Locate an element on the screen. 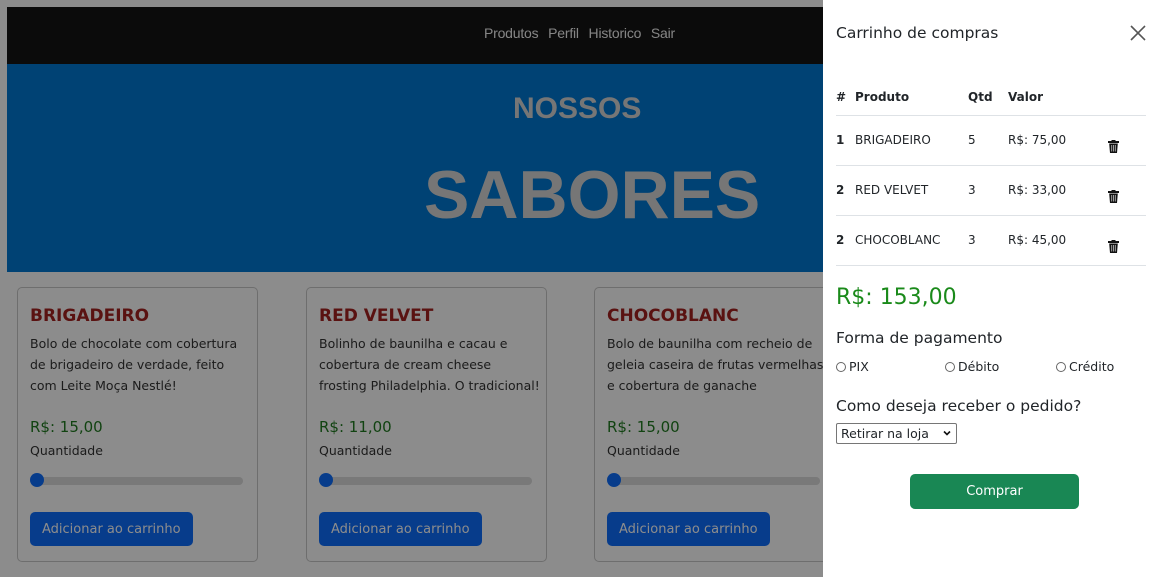 The width and height of the screenshot is (1157, 577). payment-option-debito: Débito is located at coordinates (972, 366).